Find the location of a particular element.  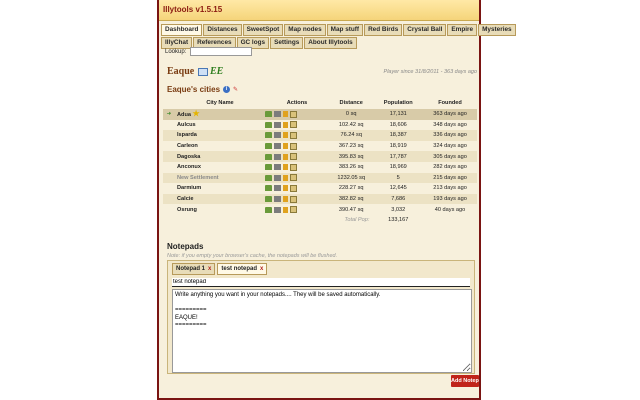

city-name: Carleon is located at coordinates (220, 146).